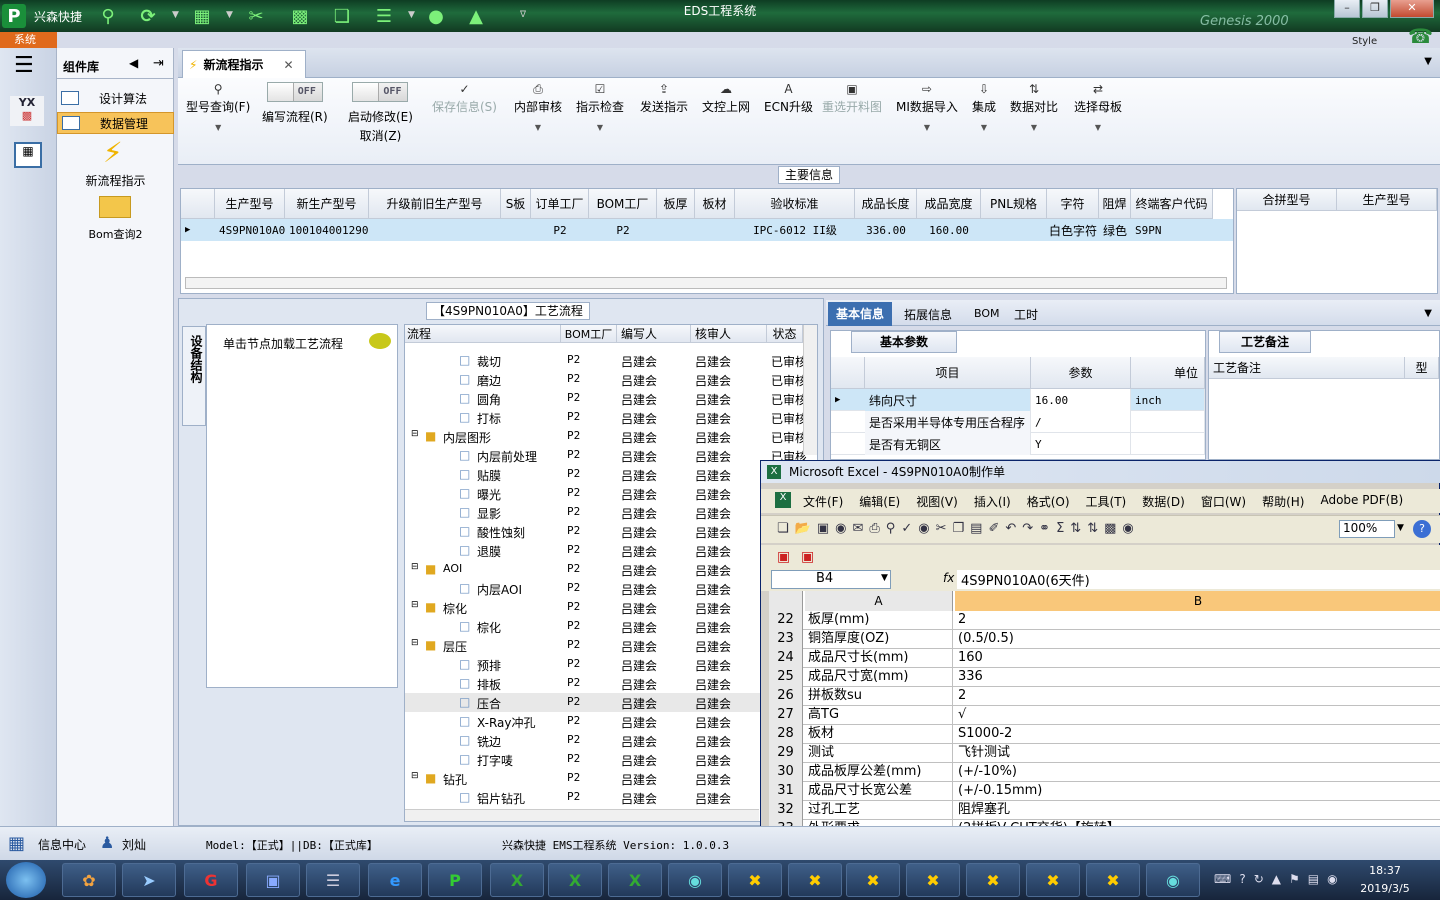  What do you see at coordinates (857, 528) in the screenshot?
I see `email-icon: ✉` at bounding box center [857, 528].